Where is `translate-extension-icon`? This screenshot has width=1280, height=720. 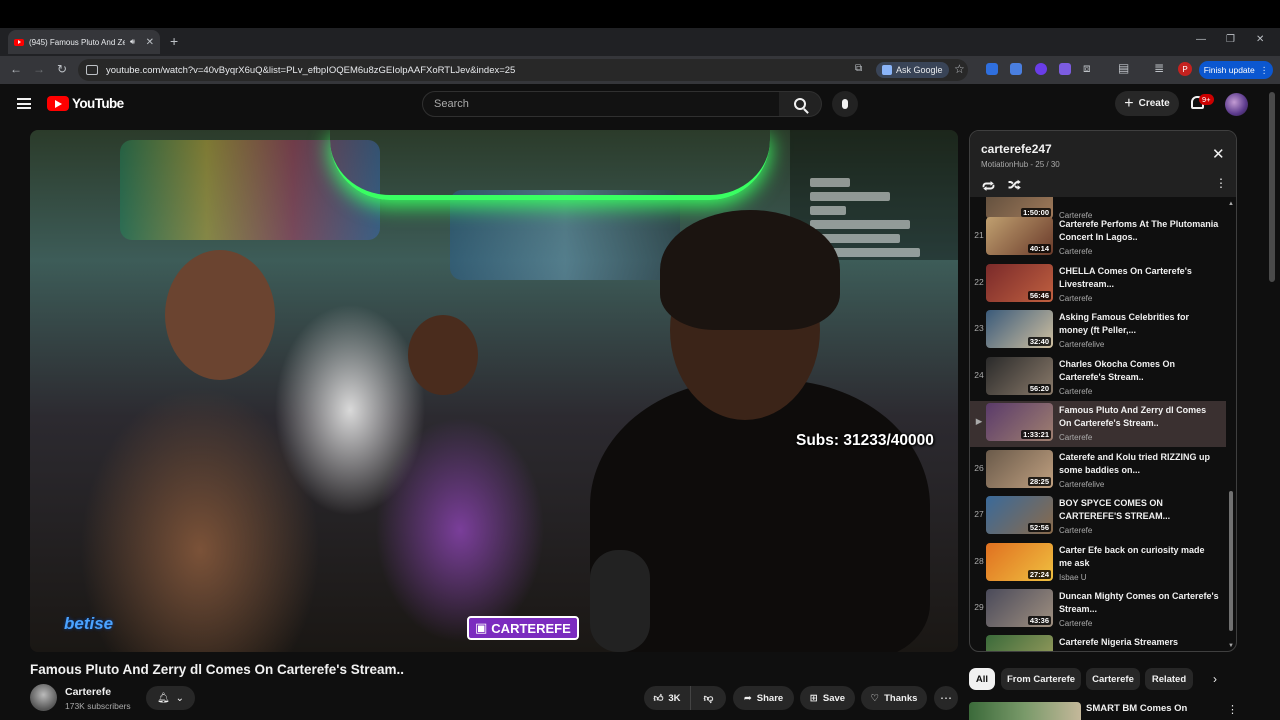 translate-extension-icon is located at coordinates (1016, 69).